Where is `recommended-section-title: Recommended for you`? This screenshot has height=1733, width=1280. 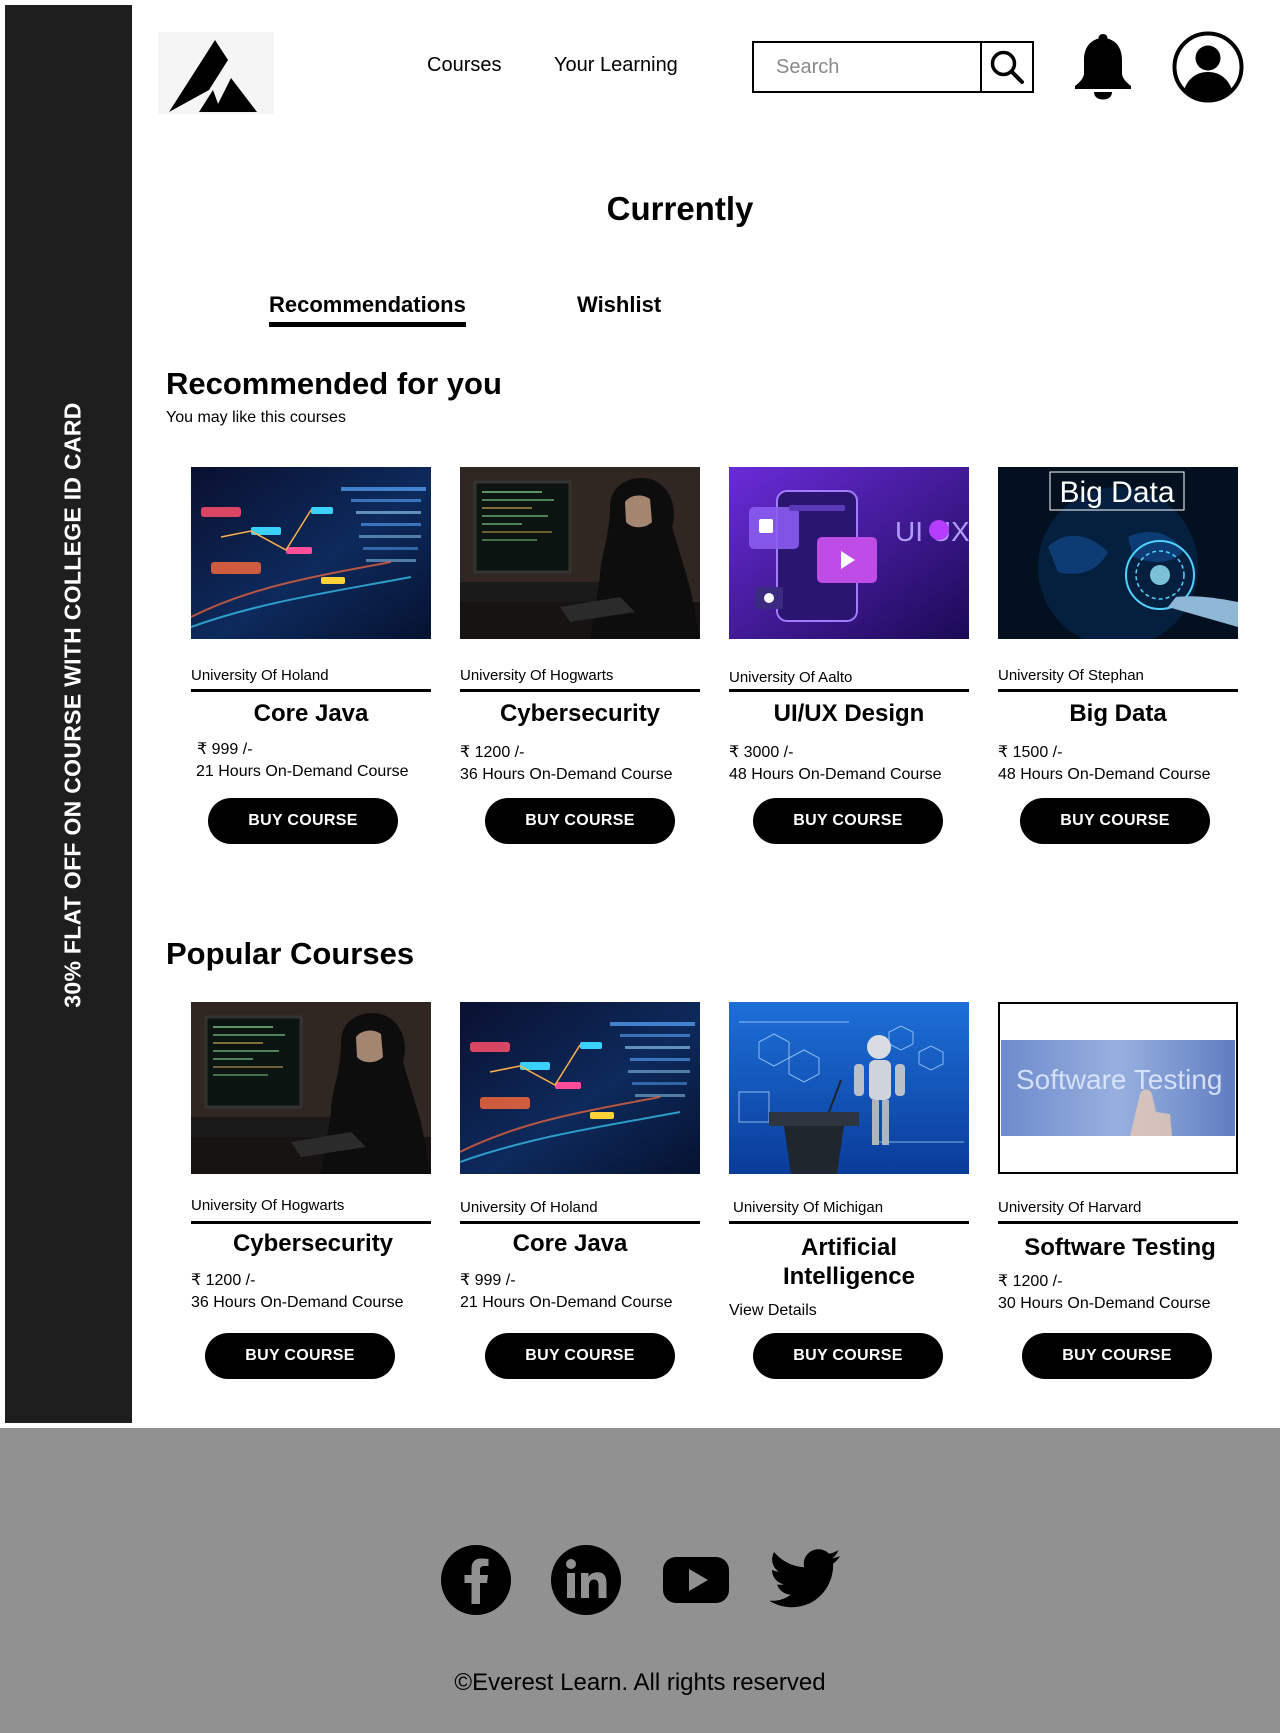 recommended-section-title: Recommended for you is located at coordinates (334, 383).